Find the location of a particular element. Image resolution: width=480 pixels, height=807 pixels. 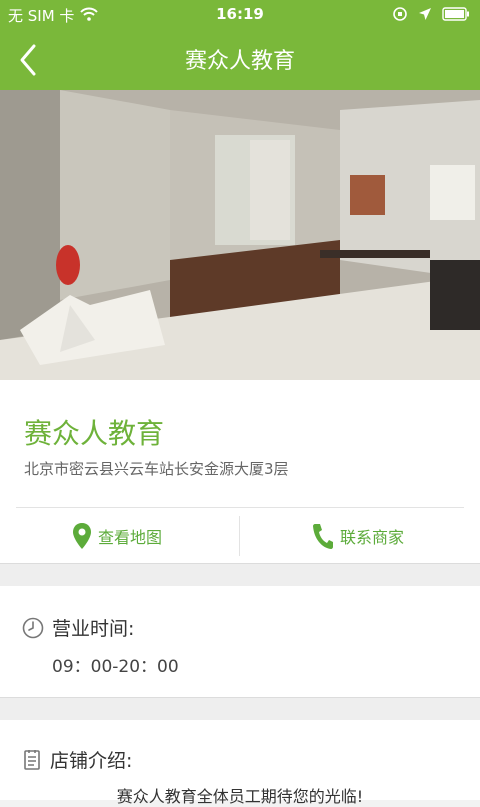

shop-name: 赛众人教育 is located at coordinates (94, 433).